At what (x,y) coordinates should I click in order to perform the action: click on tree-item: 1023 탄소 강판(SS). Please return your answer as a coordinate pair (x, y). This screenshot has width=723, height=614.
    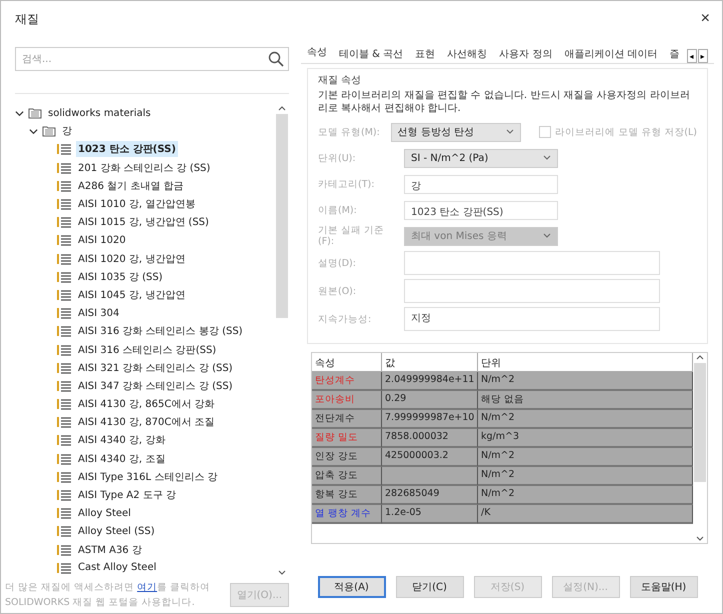
    Looking at the image, I should click on (127, 149).